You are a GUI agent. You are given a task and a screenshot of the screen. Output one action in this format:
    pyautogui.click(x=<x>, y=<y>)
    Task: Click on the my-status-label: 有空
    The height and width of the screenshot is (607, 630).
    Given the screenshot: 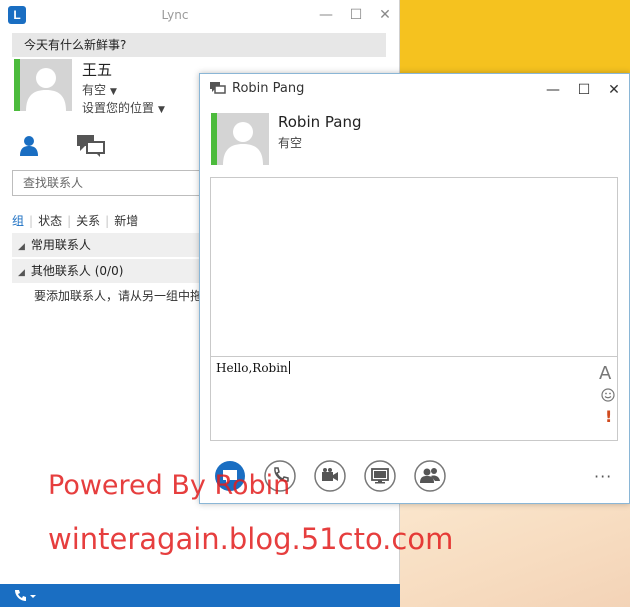 What is the action you would take?
    pyautogui.click(x=94, y=90)
    